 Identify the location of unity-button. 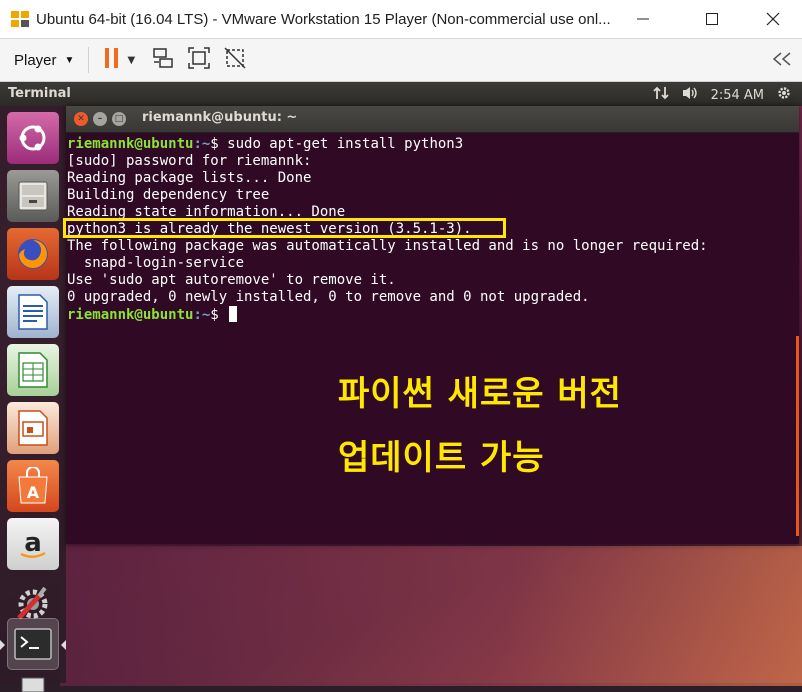
(235, 60).